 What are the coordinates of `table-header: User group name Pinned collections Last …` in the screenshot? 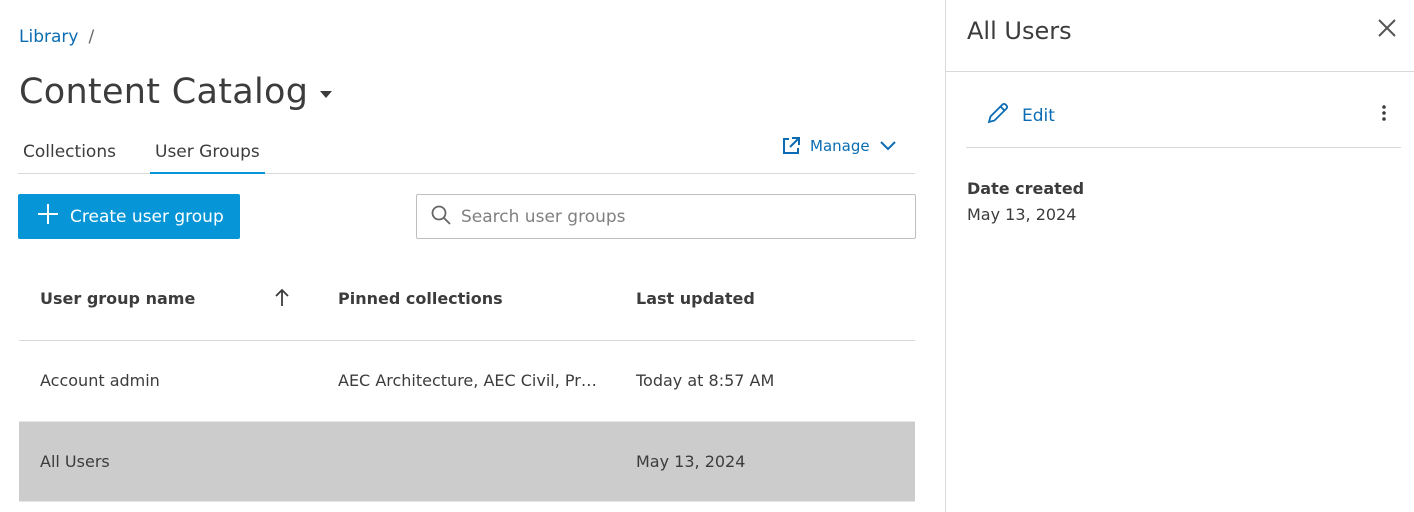 It's located at (467, 299).